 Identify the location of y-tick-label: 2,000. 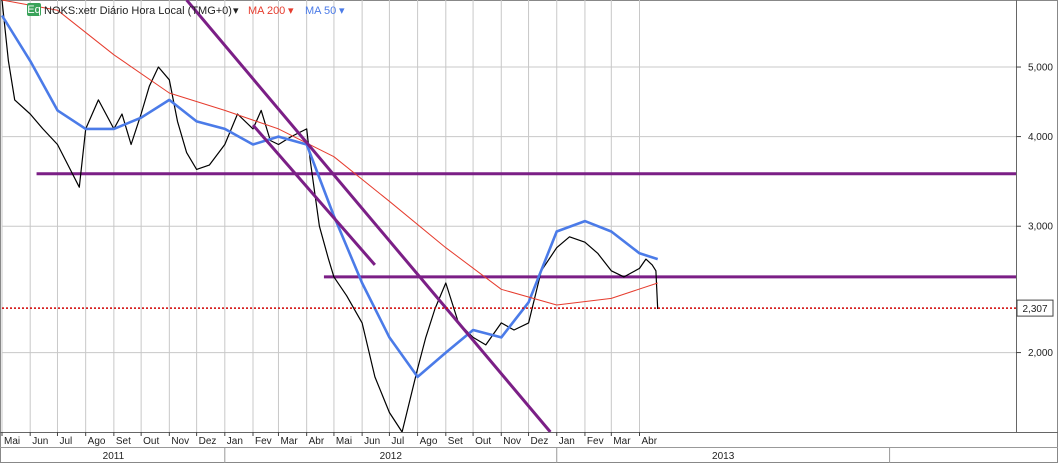
(1040, 353).